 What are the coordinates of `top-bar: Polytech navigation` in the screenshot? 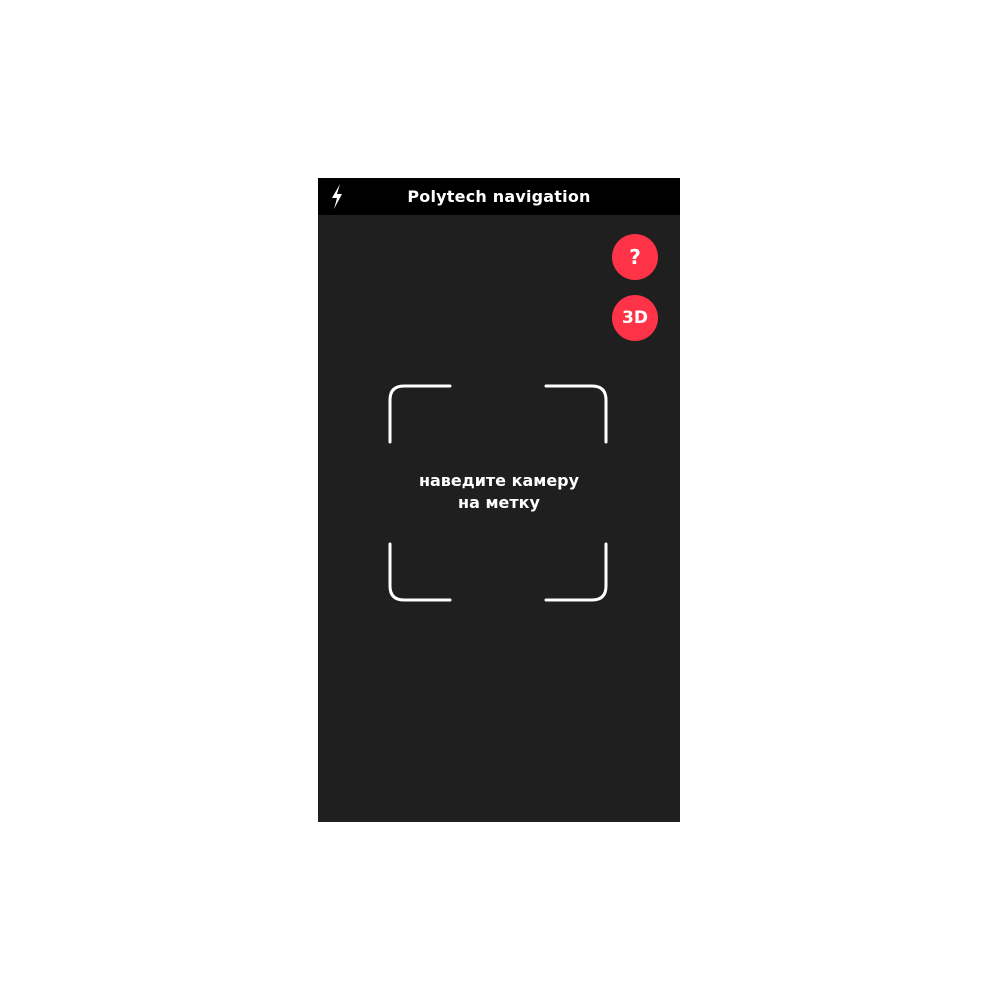 It's located at (499, 196).